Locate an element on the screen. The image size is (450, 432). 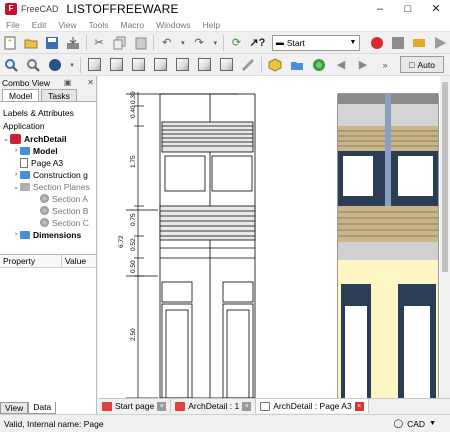
minimize-button: – is located at coordinates (380, 9).